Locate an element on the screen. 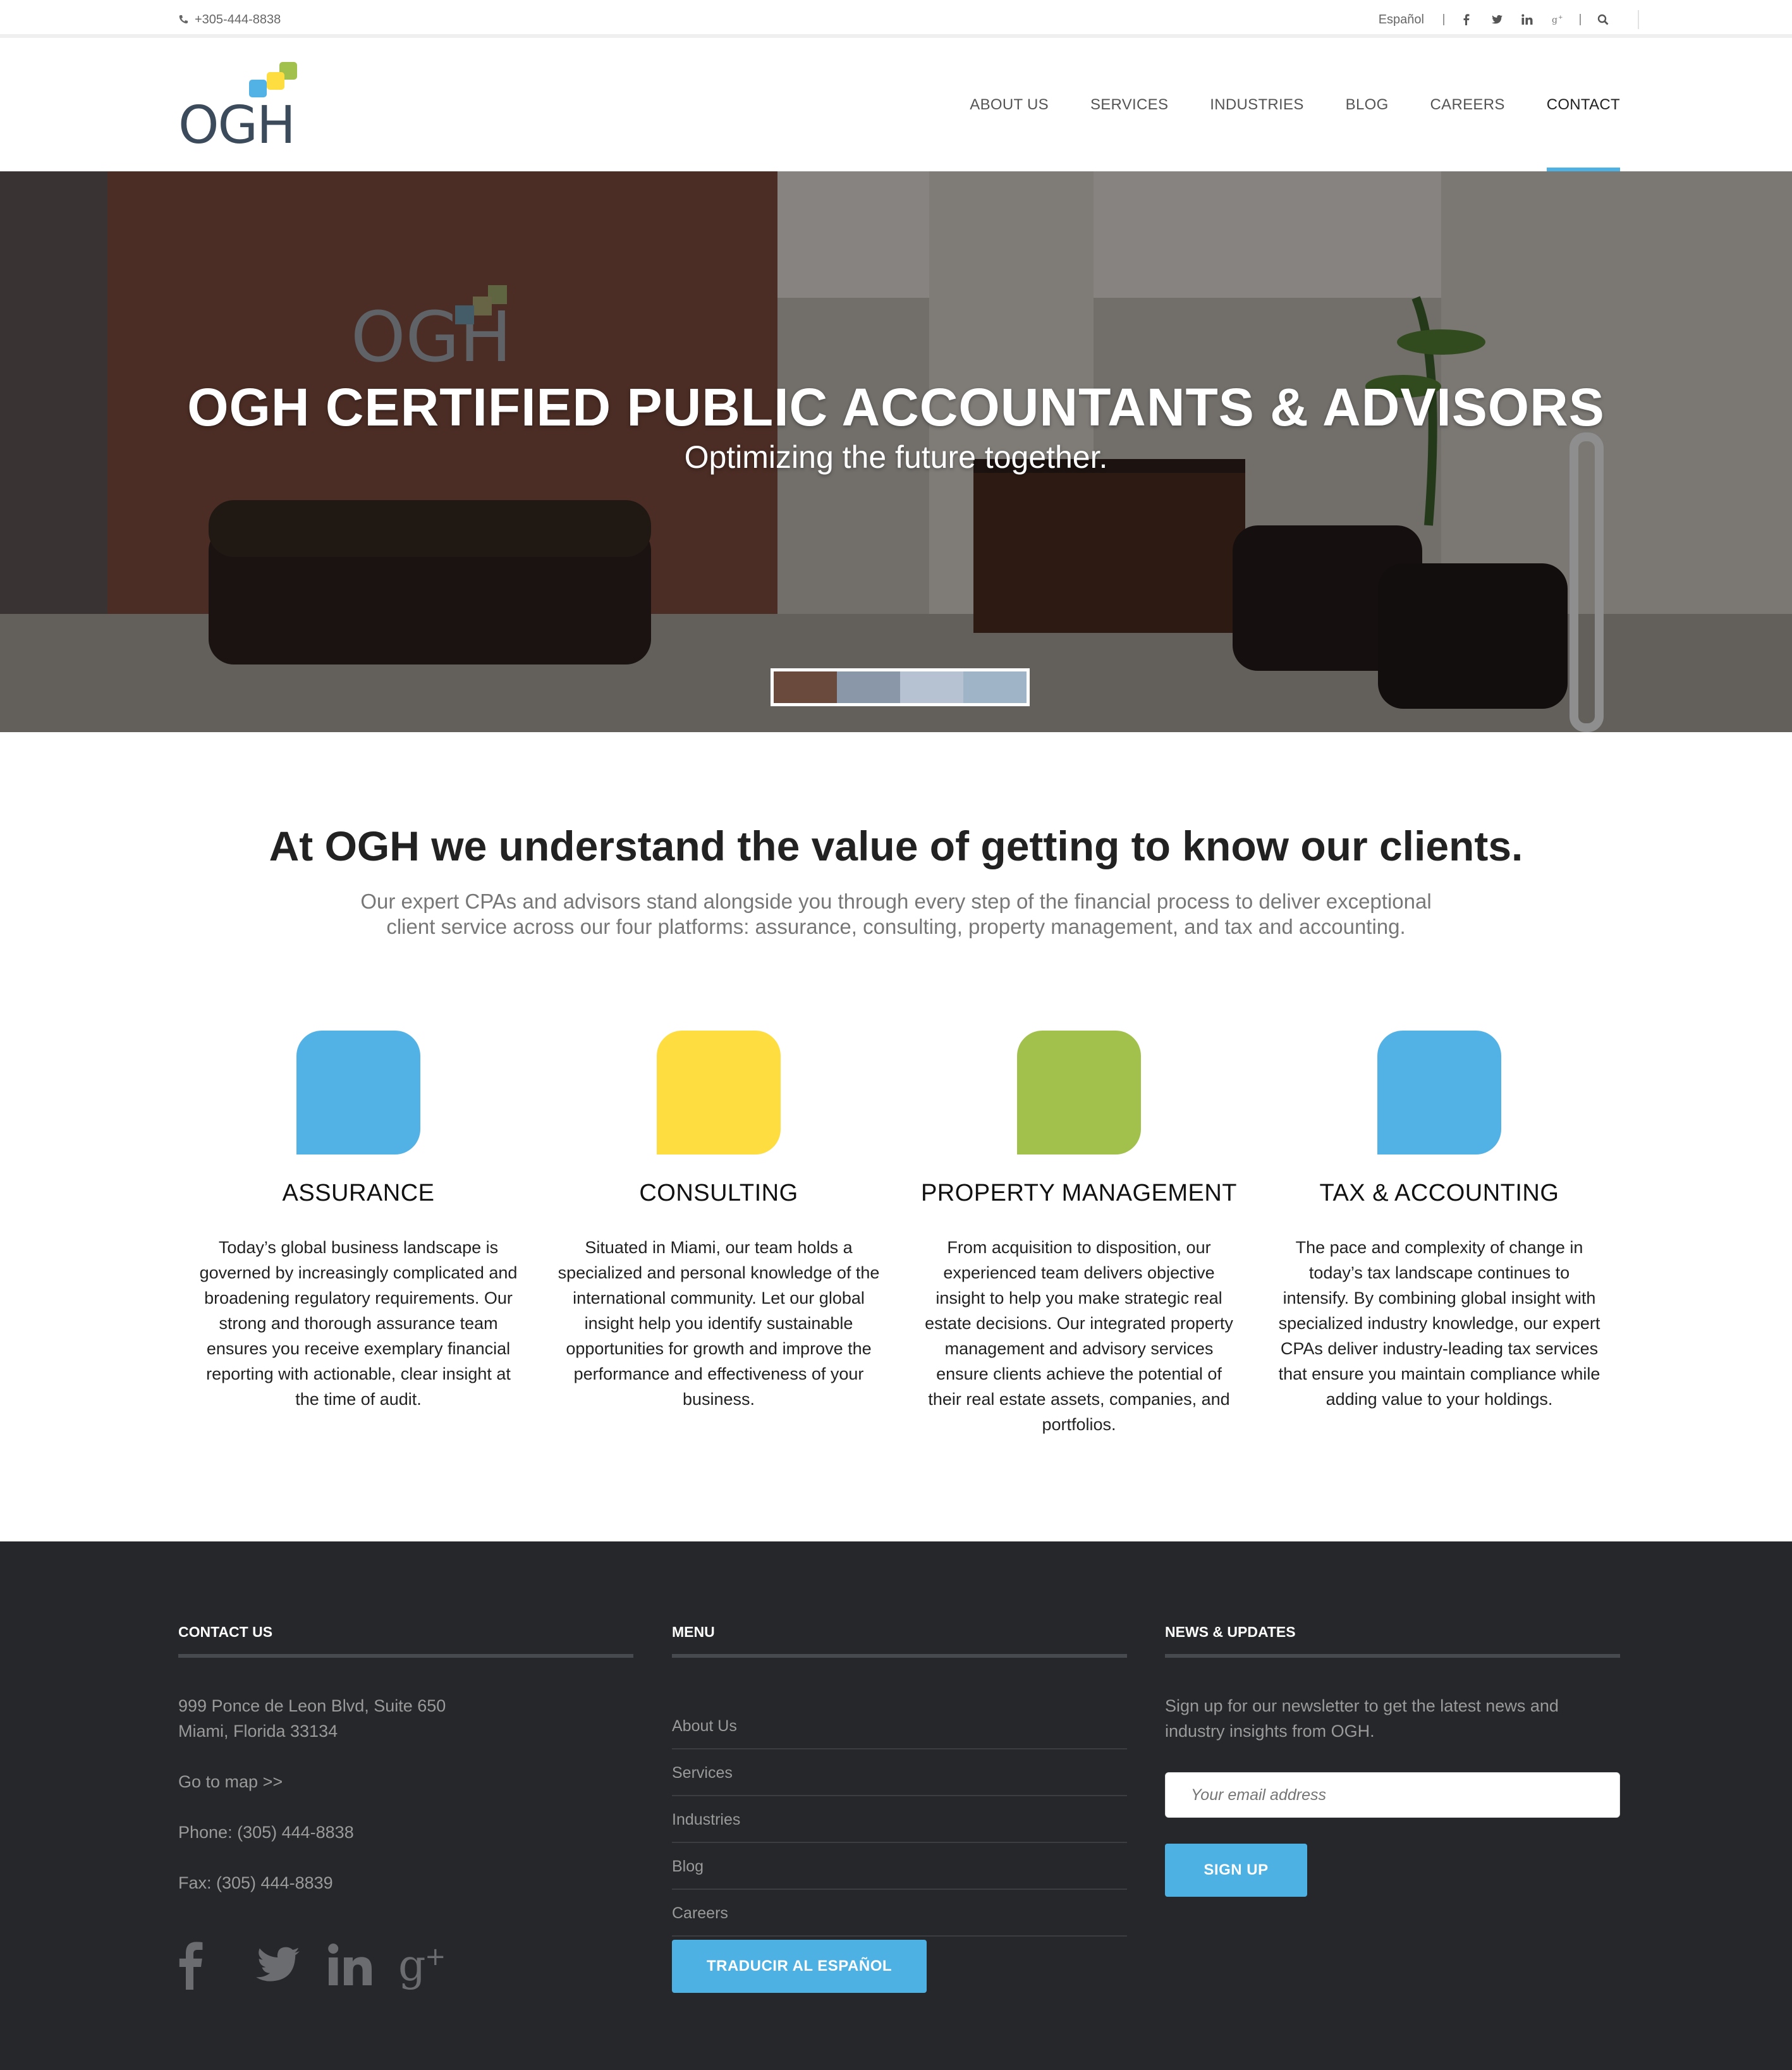 The width and height of the screenshot is (1792, 2070). service-title: ASSURANCE is located at coordinates (359, 1193).